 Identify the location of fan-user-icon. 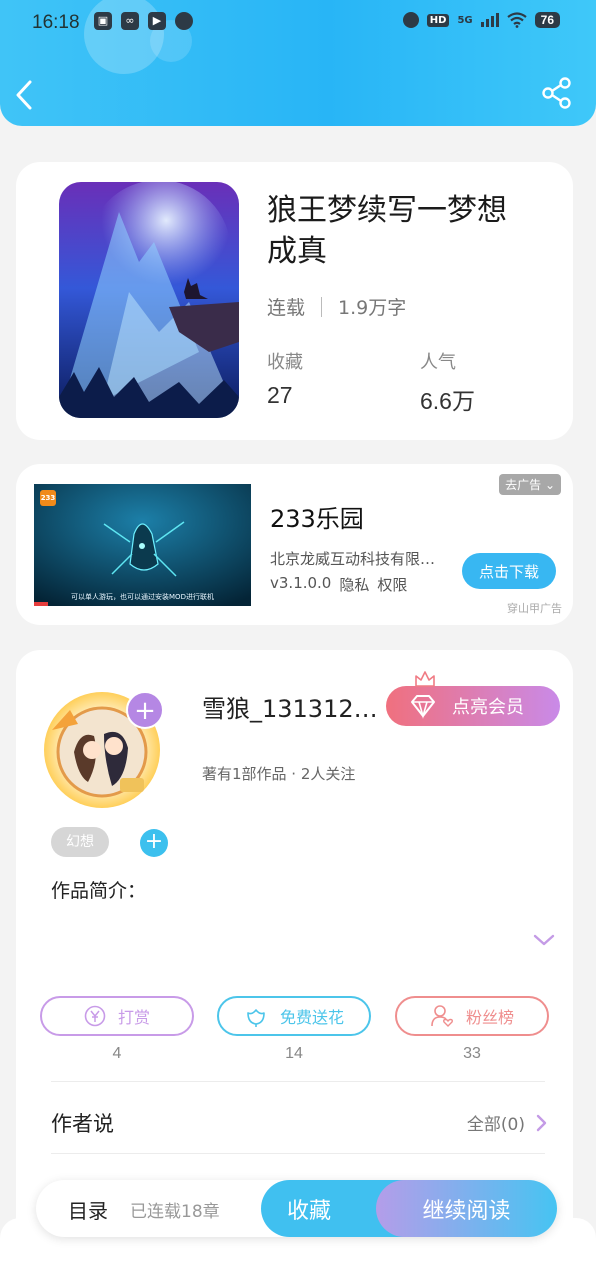
(442, 1016).